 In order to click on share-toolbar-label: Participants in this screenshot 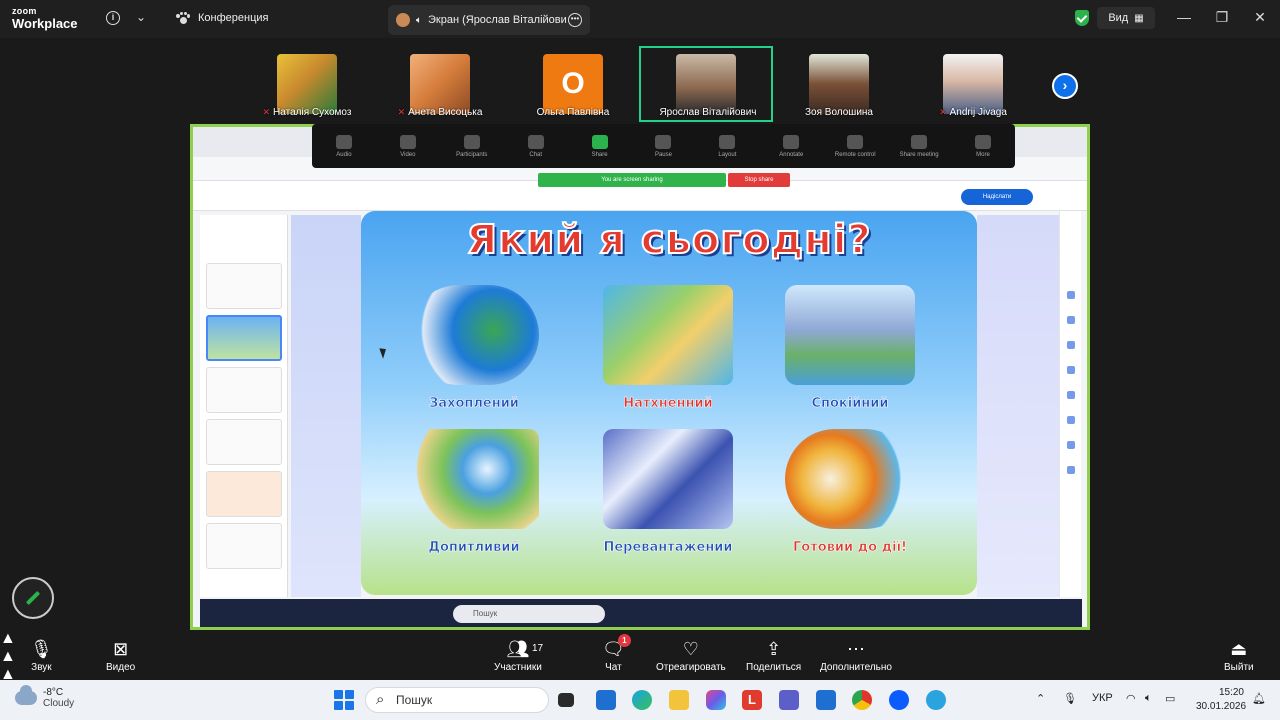, I will do `click(472, 154)`.